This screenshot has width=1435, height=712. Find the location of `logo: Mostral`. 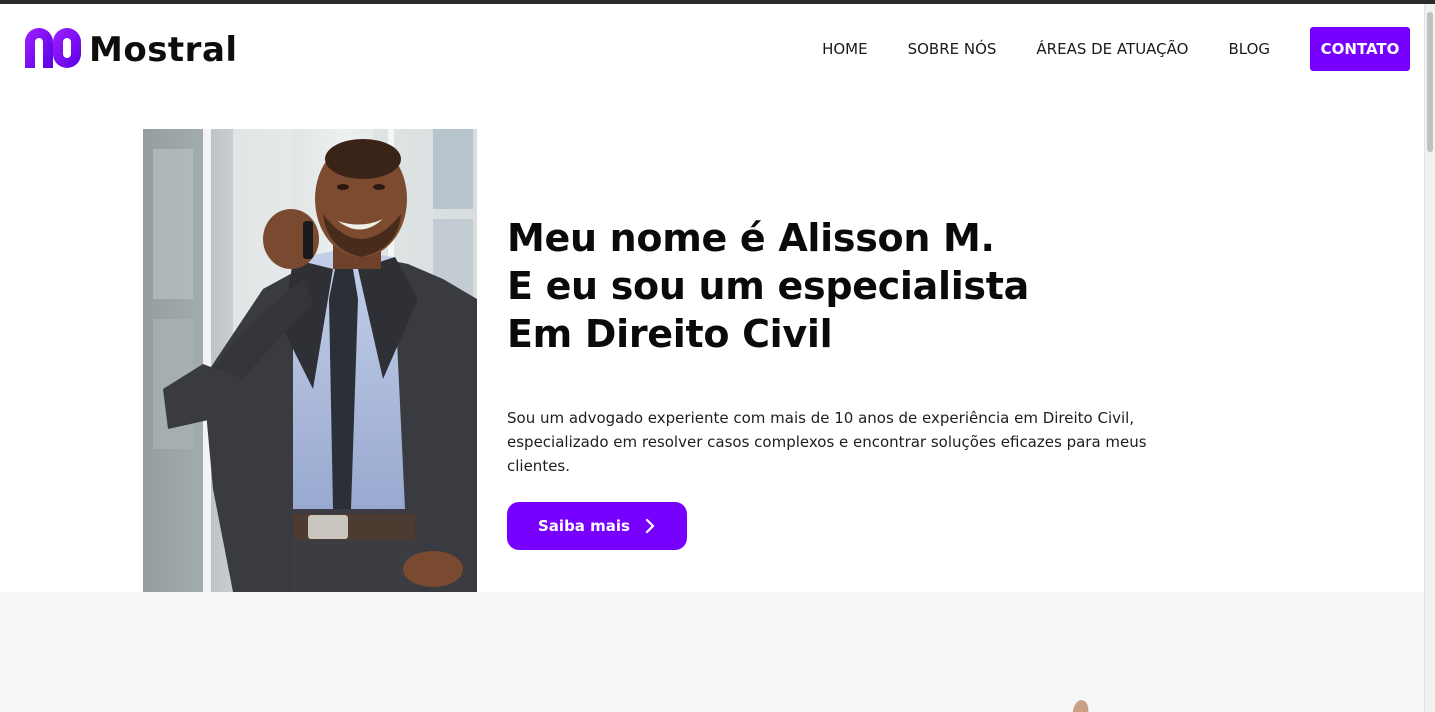

logo: Mostral is located at coordinates (131, 48).